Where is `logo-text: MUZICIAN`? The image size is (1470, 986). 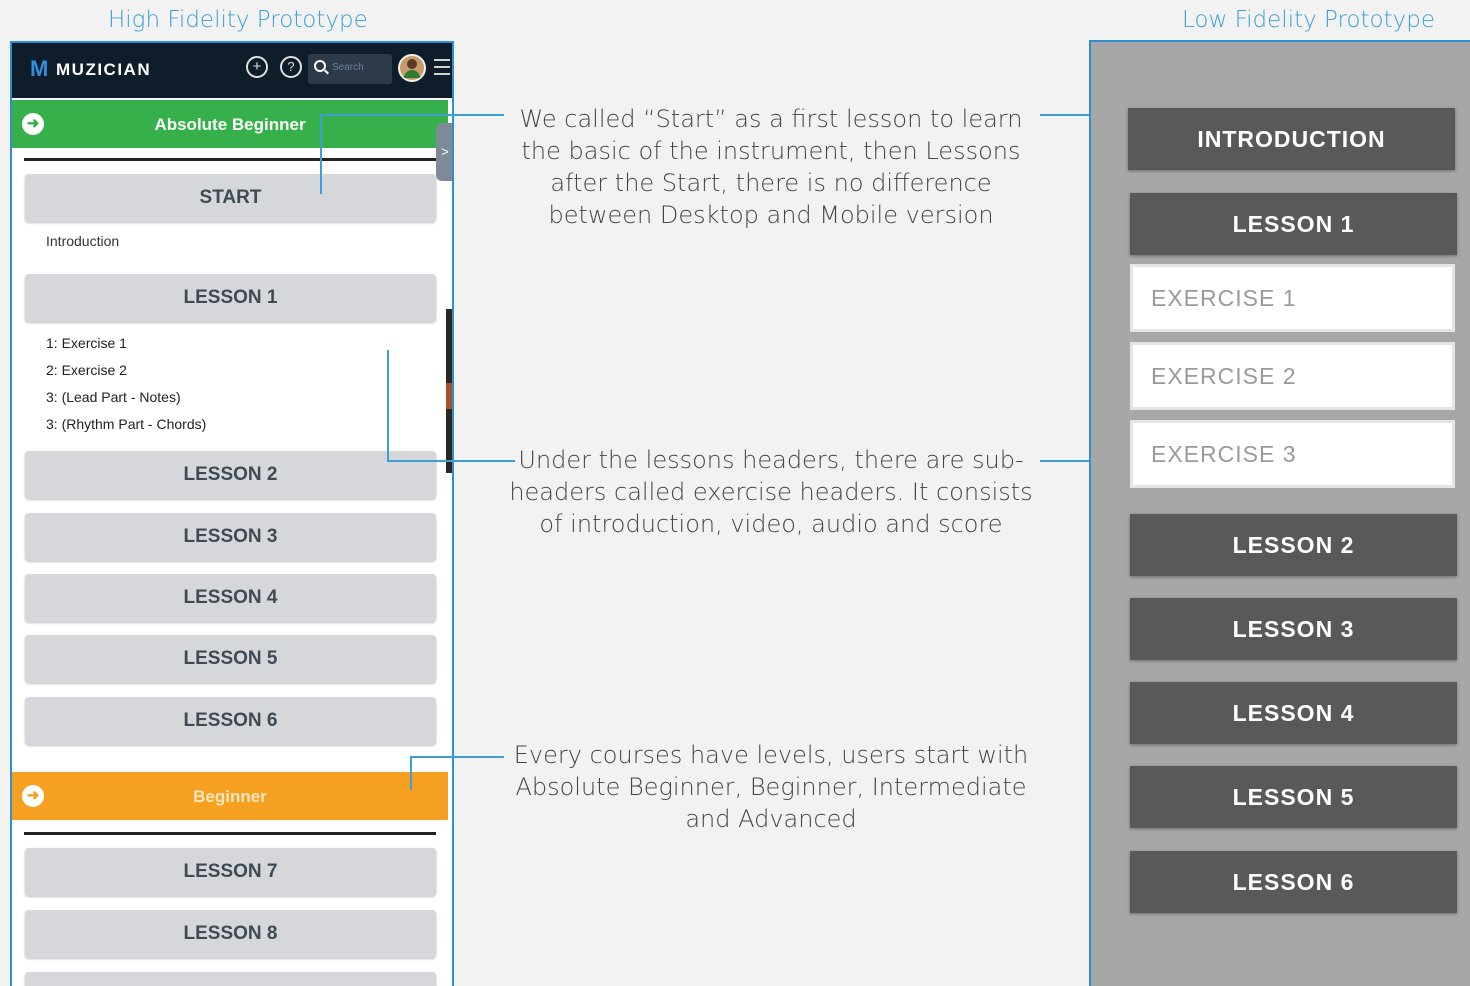
logo-text: MUZICIAN is located at coordinates (103, 70).